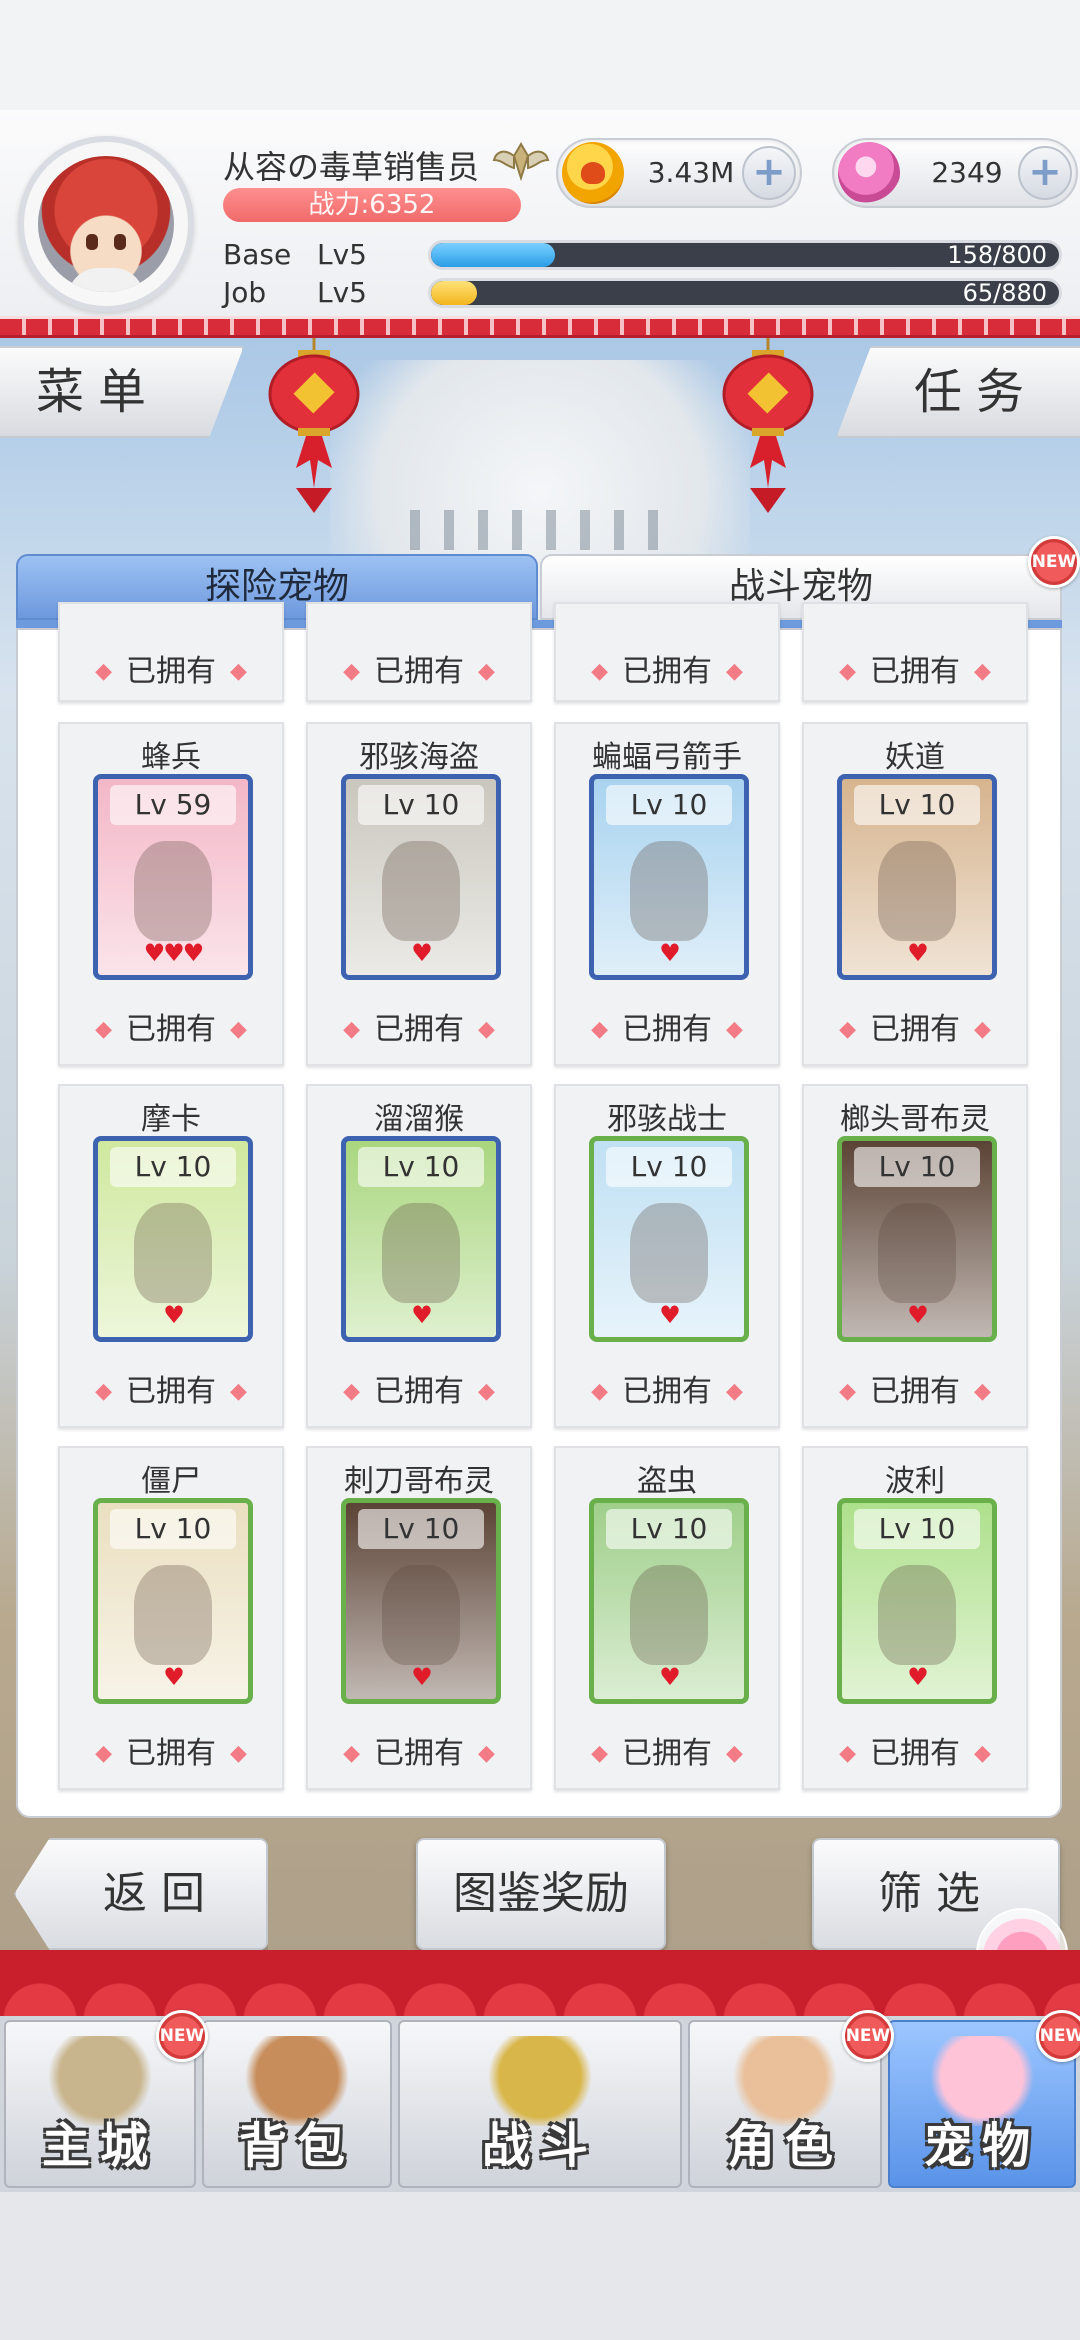 Image resolution: width=1080 pixels, height=2340 pixels. What do you see at coordinates (297, 2104) in the screenshot?
I see `nav-item-1: 背包` at bounding box center [297, 2104].